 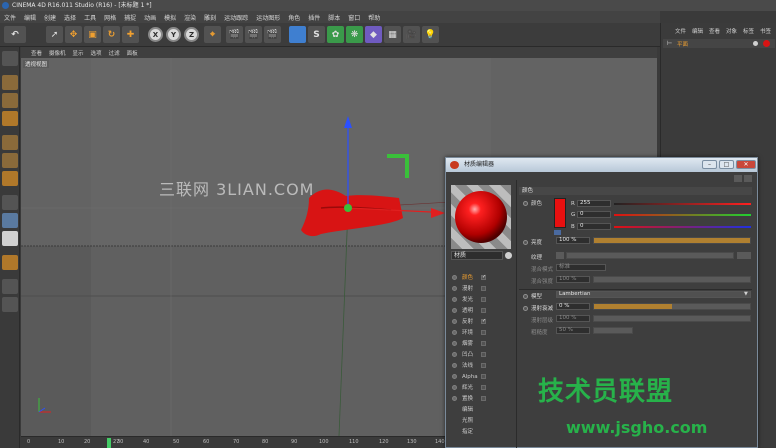 What do you see at coordinates (573, 318) in the screenshot?
I see `diffuse-level-field: 100 %` at bounding box center [573, 318].